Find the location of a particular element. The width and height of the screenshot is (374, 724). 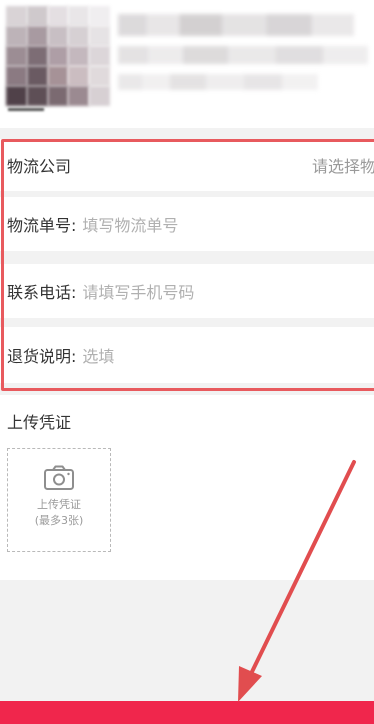

logistics-company-select: 请选择物 is located at coordinates (343, 165).